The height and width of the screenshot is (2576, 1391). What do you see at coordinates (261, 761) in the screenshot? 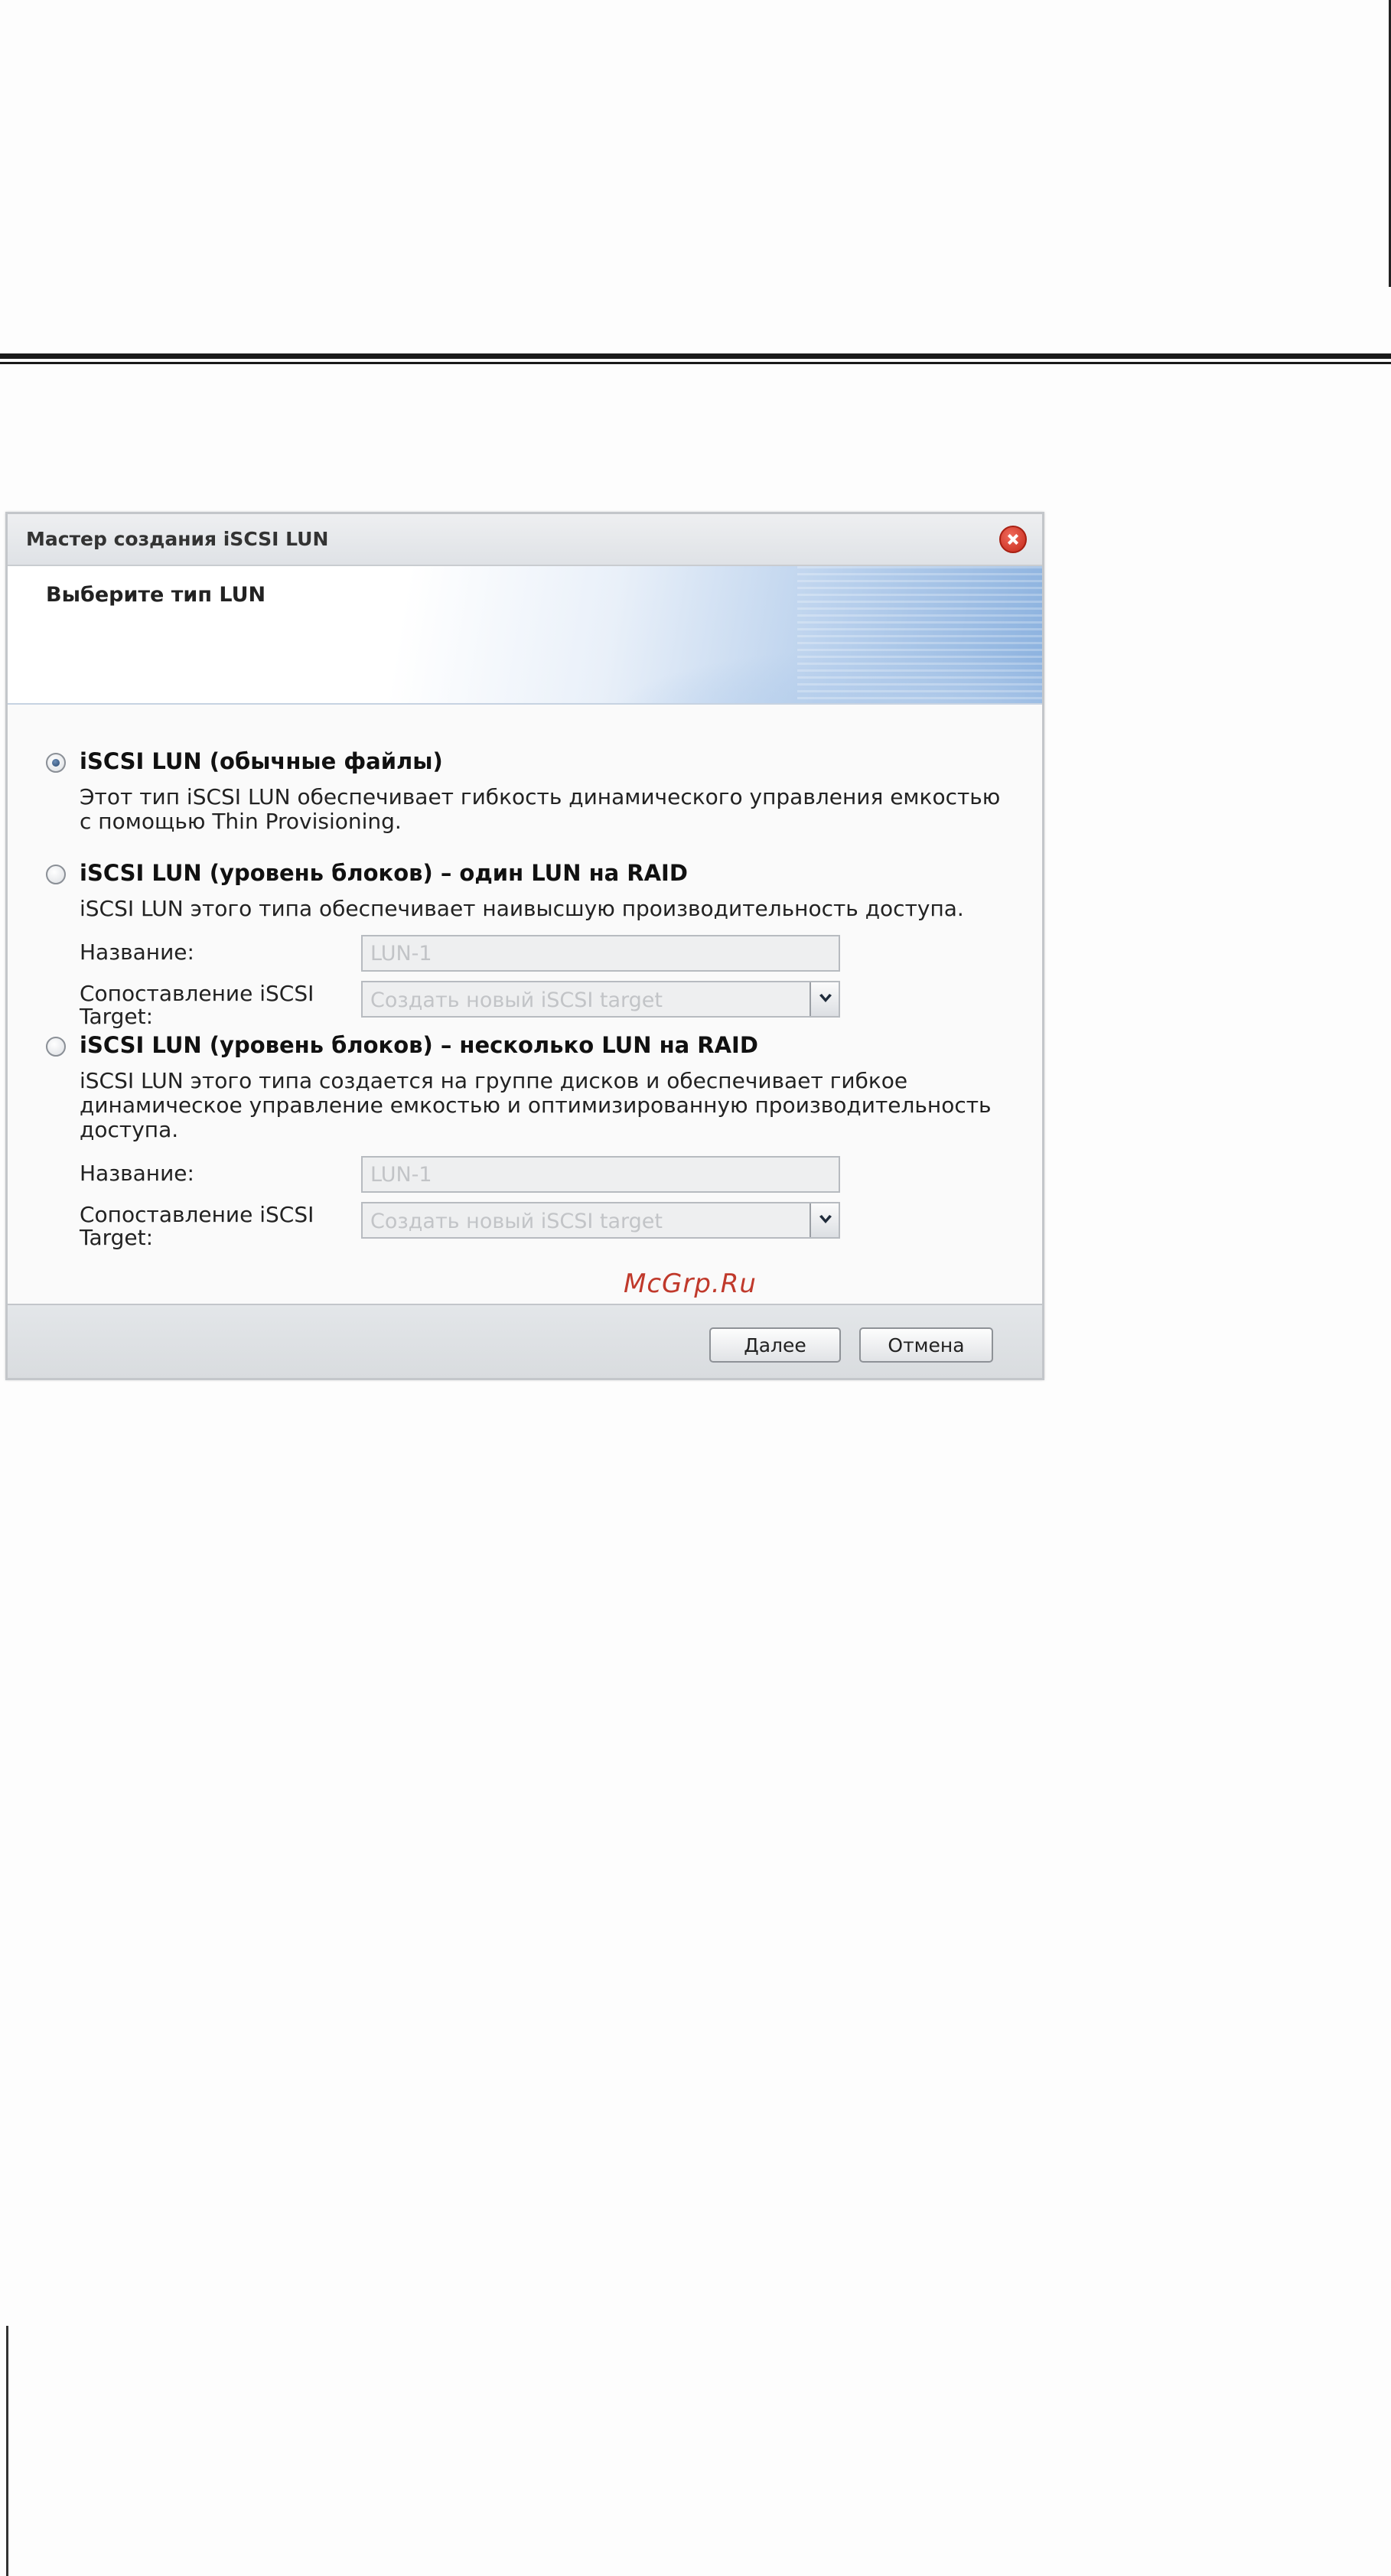
I see `option-title-regular-files: iSCSI LUN (обычные файлы)` at bounding box center [261, 761].